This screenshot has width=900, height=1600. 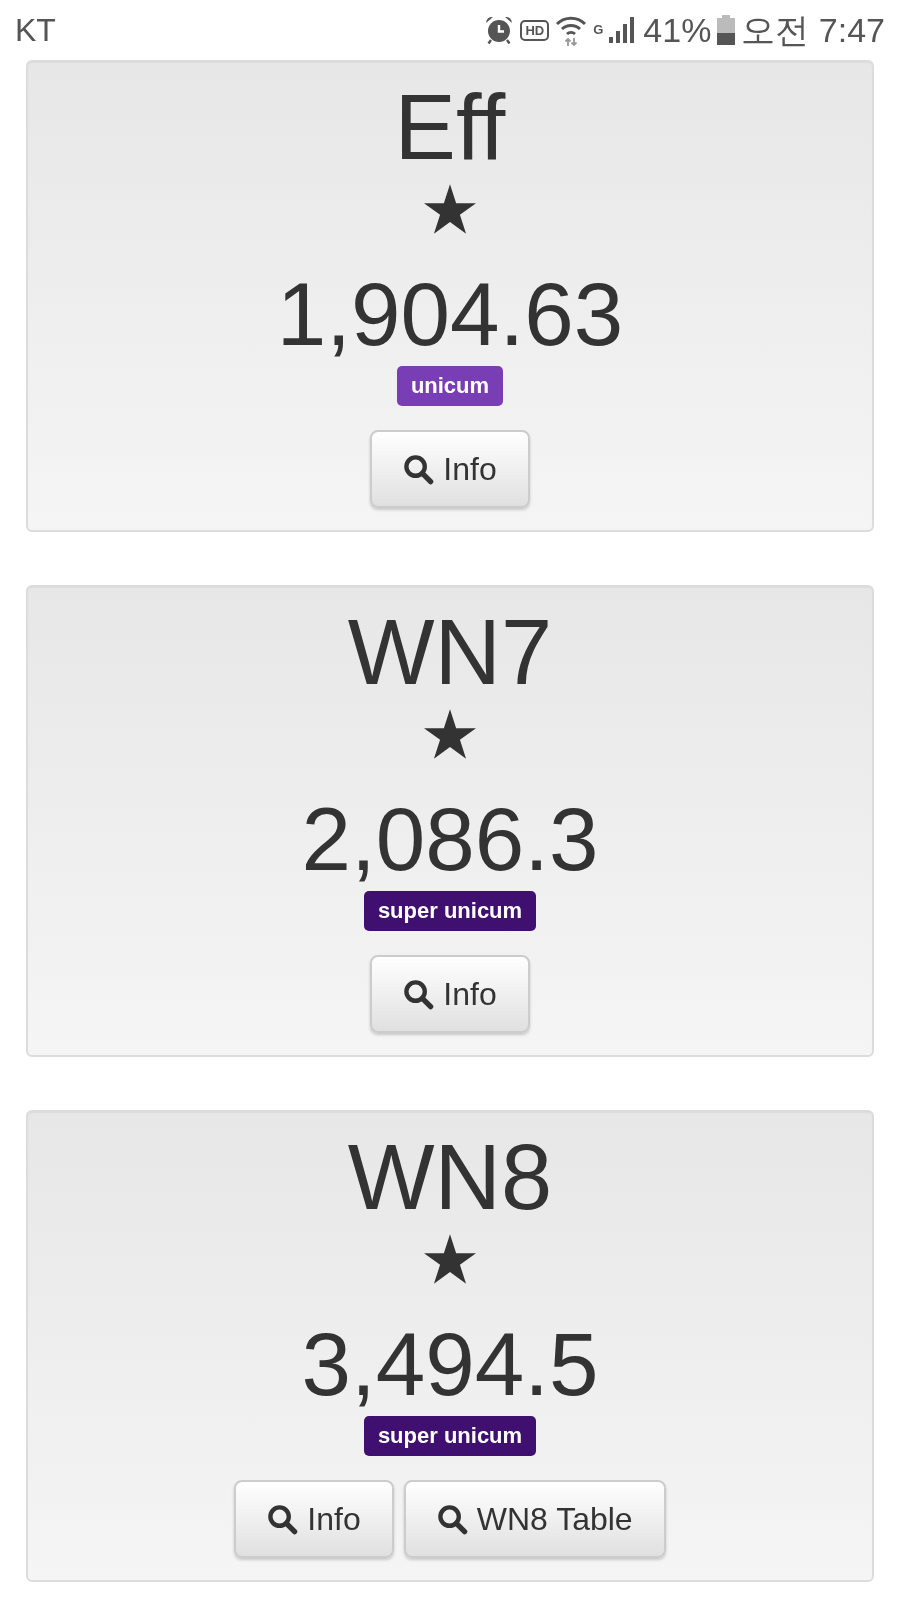 I want to click on wifi-icon, so click(x=571, y=30).